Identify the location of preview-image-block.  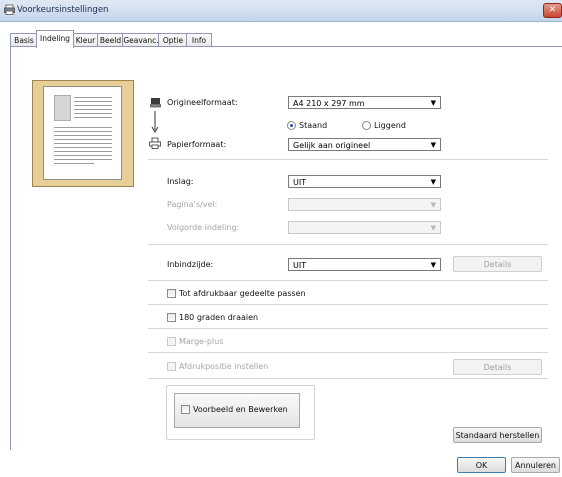
(62, 108).